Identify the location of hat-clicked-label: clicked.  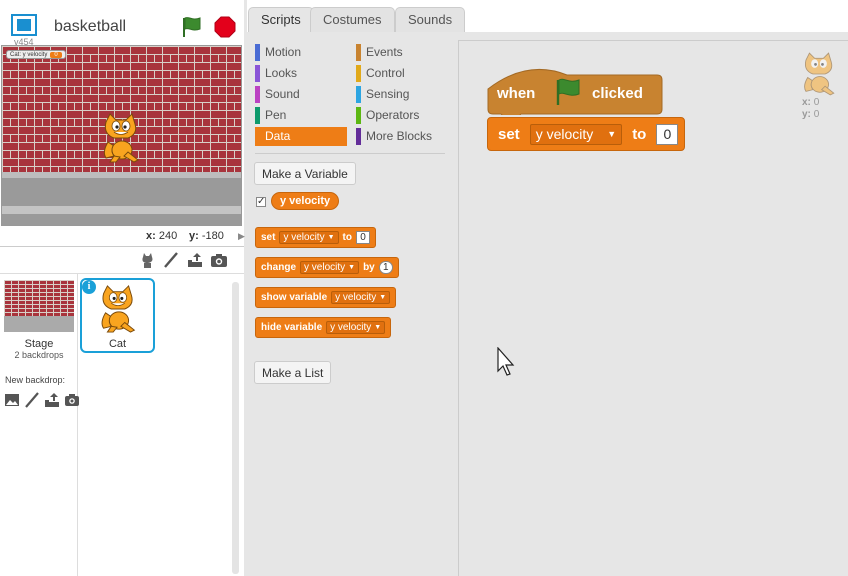
(617, 93).